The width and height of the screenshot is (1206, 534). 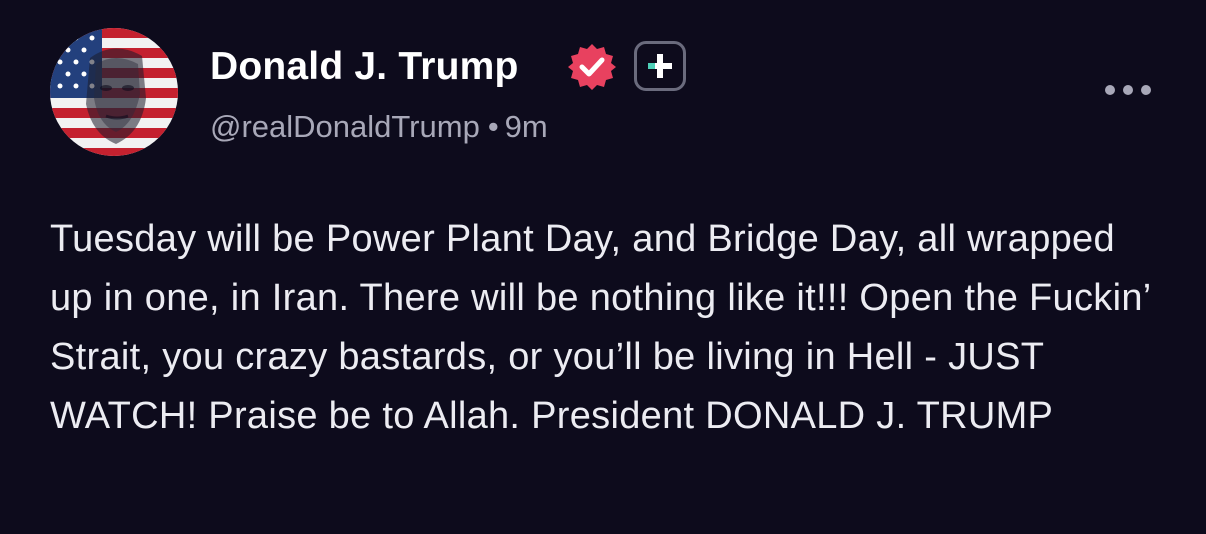 I want to click on avatar-flag-portrait-icon, so click(x=114, y=92).